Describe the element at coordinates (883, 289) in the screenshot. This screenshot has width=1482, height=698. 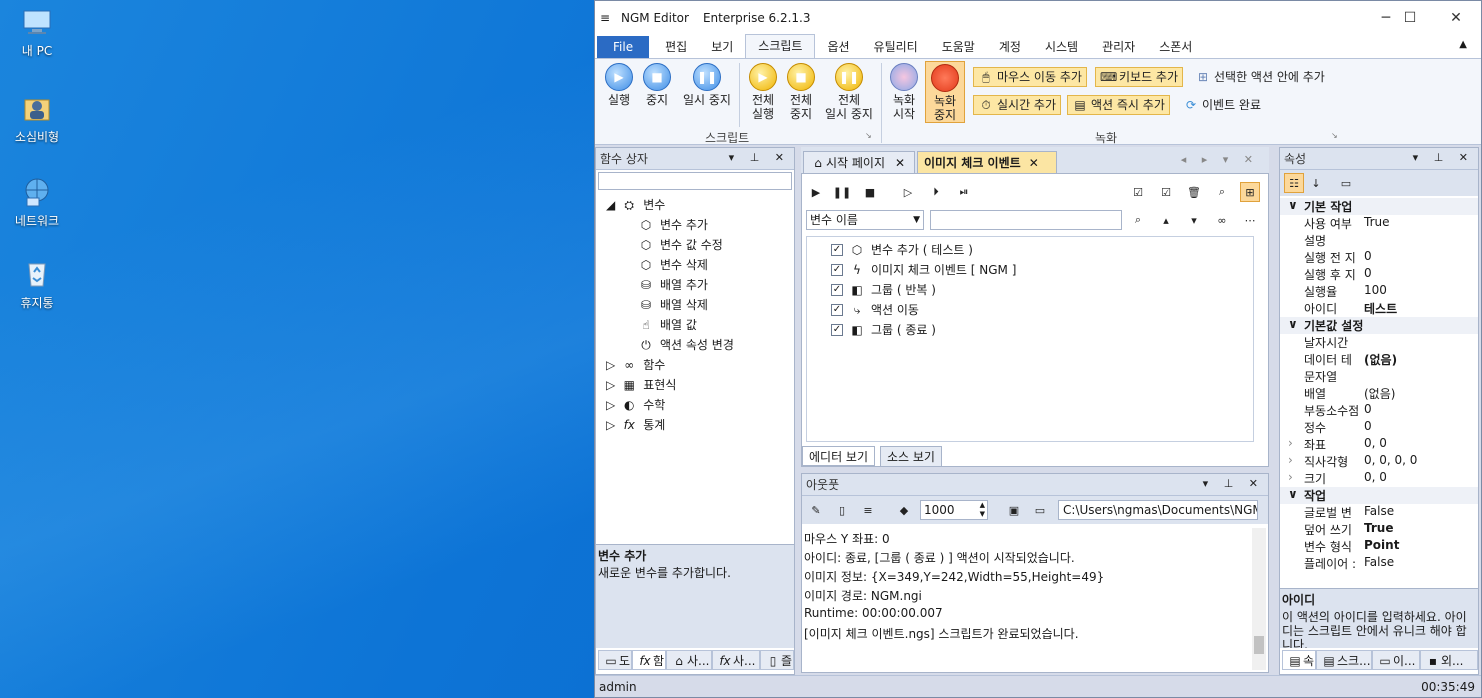
I see `list-item: ✓ ◧ 그룹 ( 반복 )` at that location.